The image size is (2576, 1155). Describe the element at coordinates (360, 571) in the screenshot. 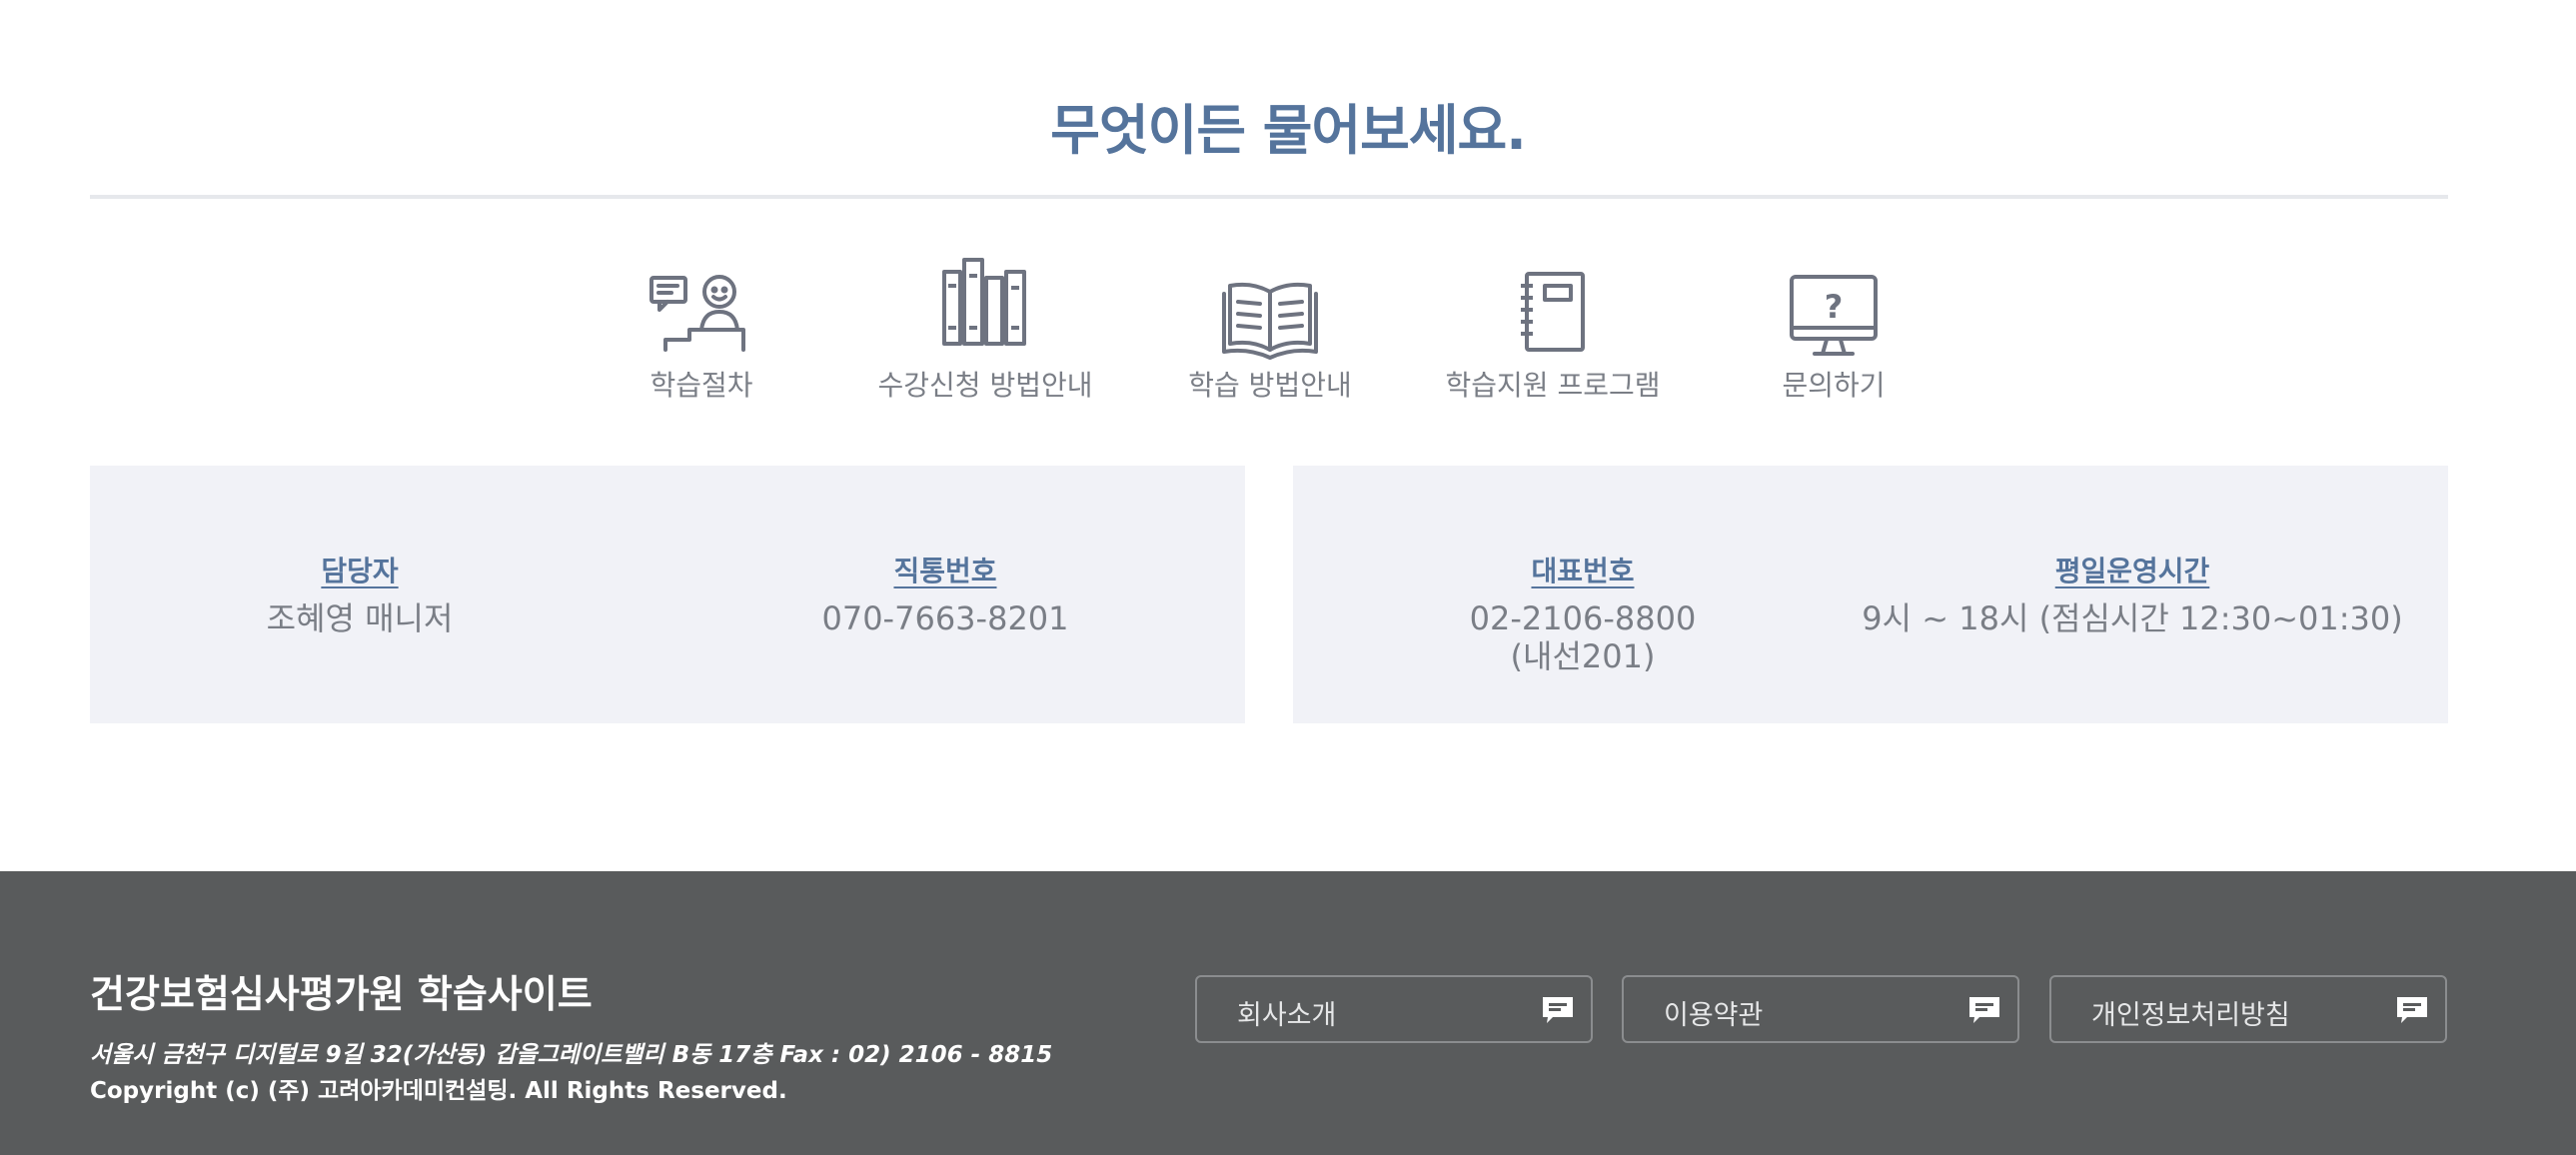

I see `manager-label: 담당자` at that location.